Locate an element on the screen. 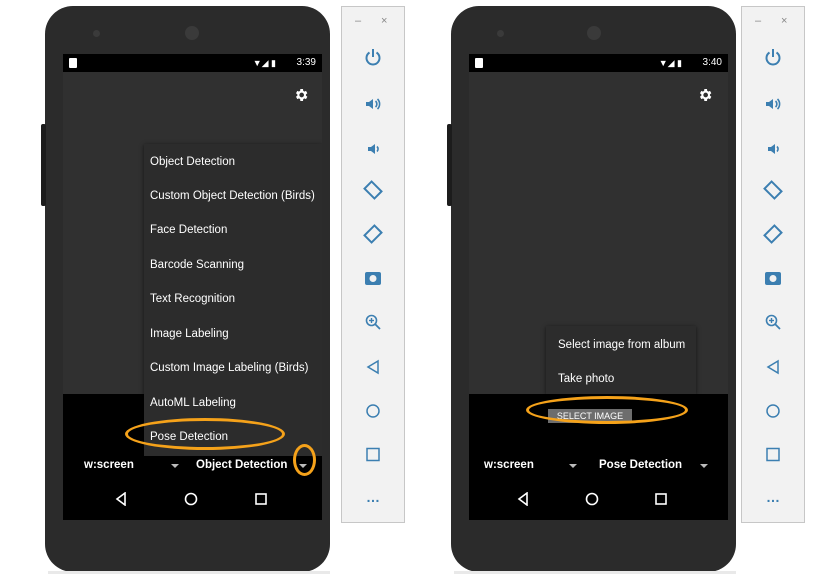 Image resolution: width=837 pixels, height=583 pixels. menu-item-label: Text Recognition is located at coordinates (193, 299).